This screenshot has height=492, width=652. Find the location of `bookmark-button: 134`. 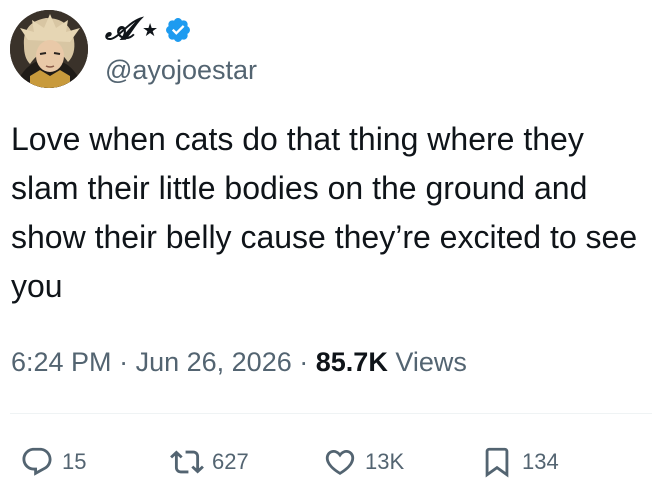

bookmark-button: 134 is located at coordinates (519, 462).